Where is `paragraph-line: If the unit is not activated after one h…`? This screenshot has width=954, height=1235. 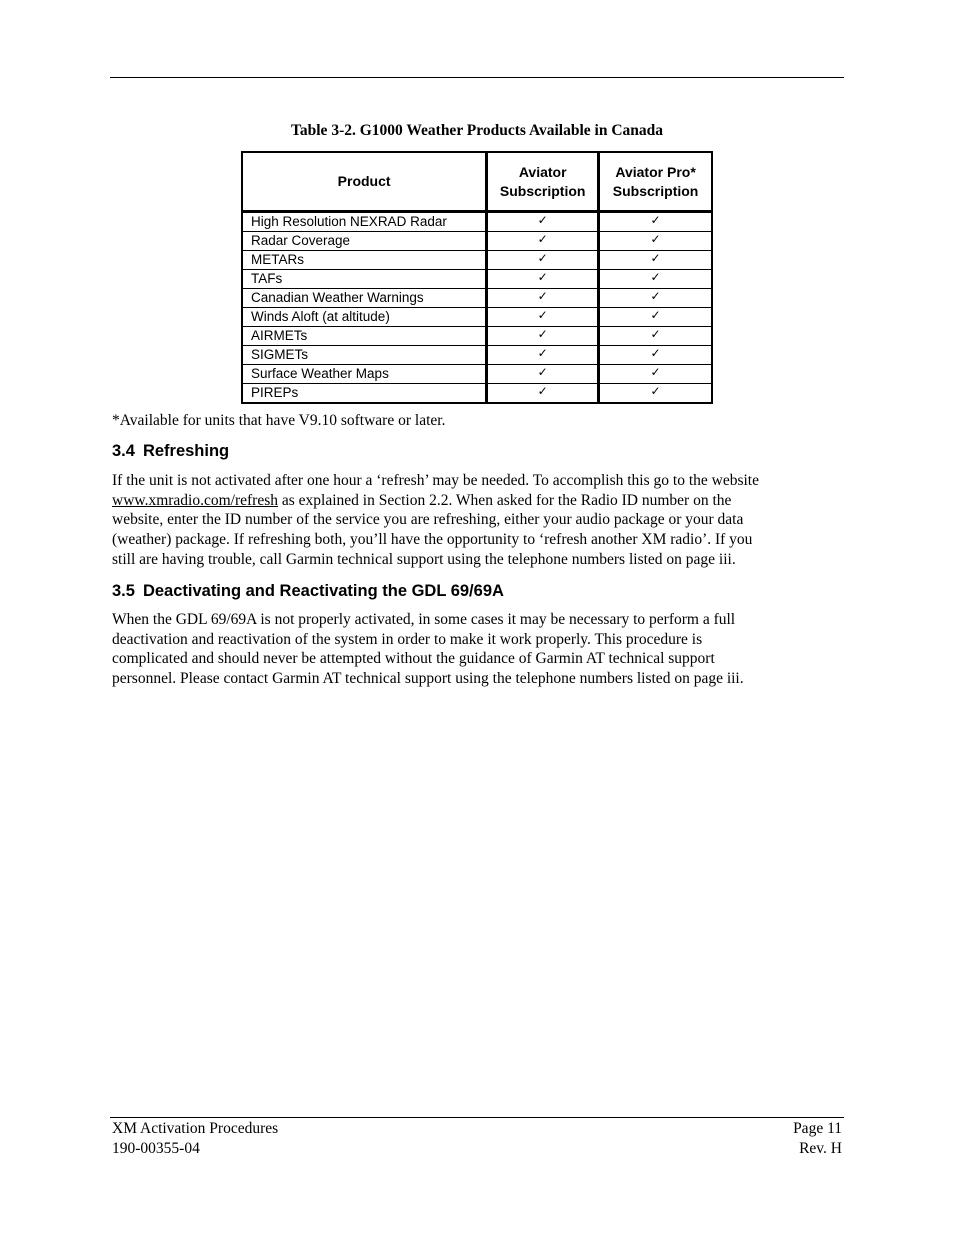 paragraph-line: If the unit is not activated after one h… is located at coordinates (435, 480).